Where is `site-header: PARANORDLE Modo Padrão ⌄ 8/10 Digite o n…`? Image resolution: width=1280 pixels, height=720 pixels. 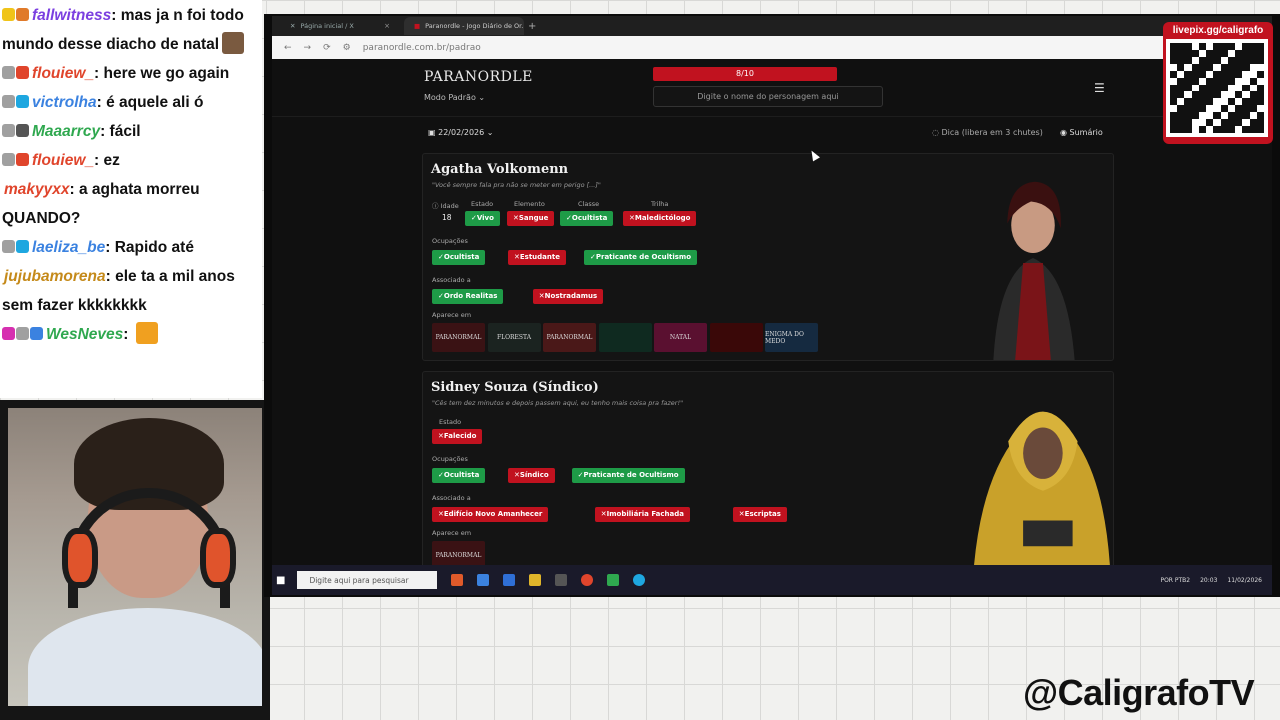 site-header: PARANORDLE Modo Padrão ⌄ 8/10 Digite o n… is located at coordinates (772, 88).